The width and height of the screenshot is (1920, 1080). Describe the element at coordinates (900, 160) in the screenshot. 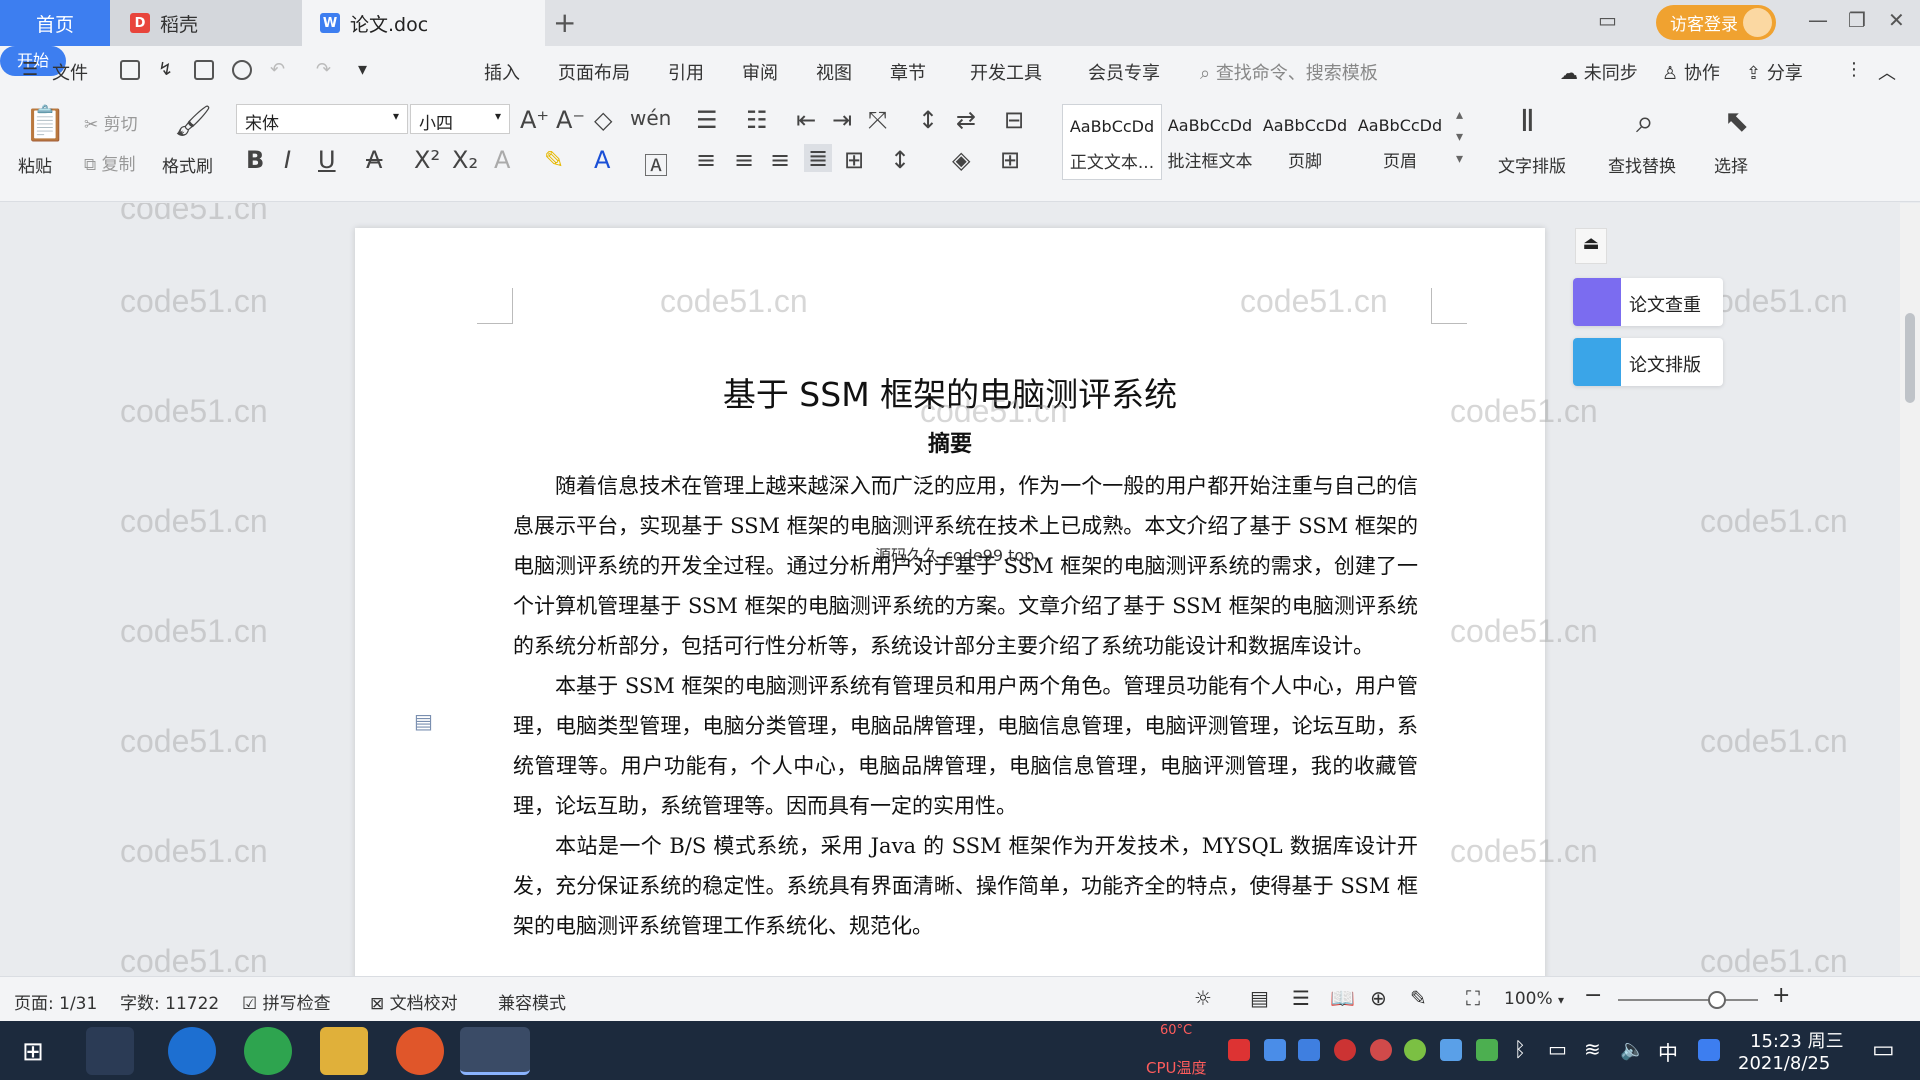

I see `line-spacing-icon: ↕` at that location.